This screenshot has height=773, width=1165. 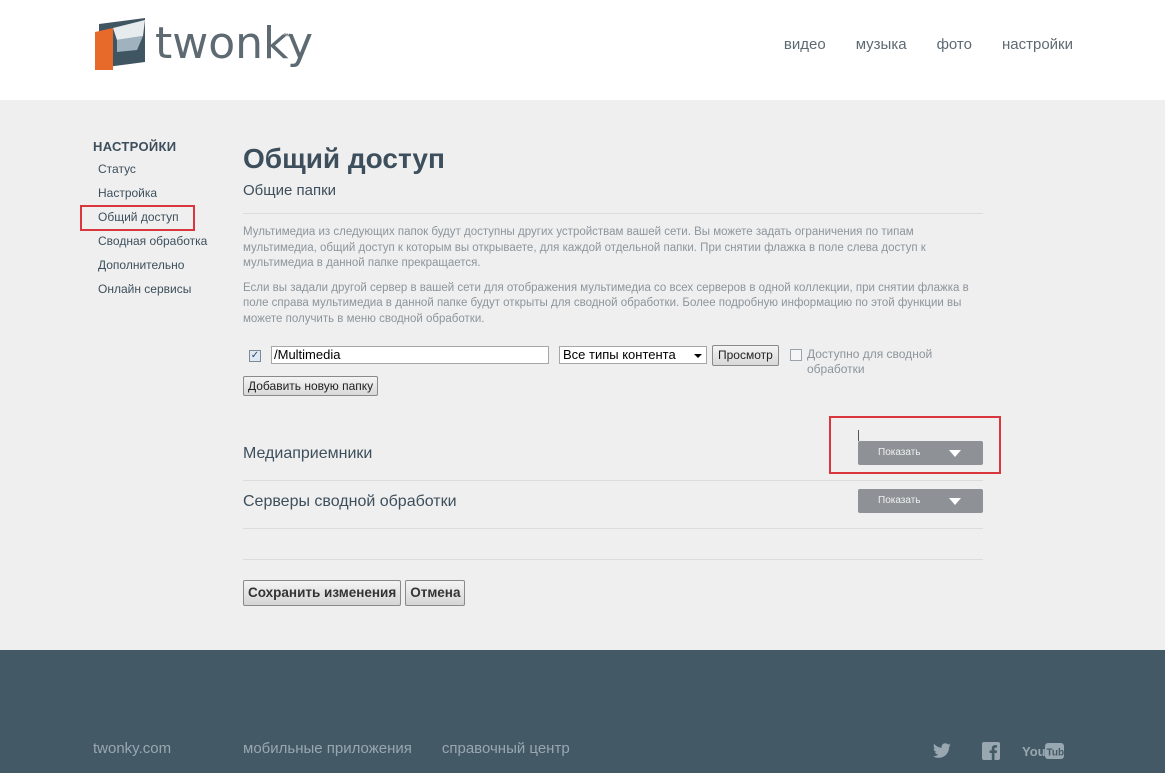 What do you see at coordinates (287, 36) in the screenshot?
I see `logo-trademark: ™` at bounding box center [287, 36].